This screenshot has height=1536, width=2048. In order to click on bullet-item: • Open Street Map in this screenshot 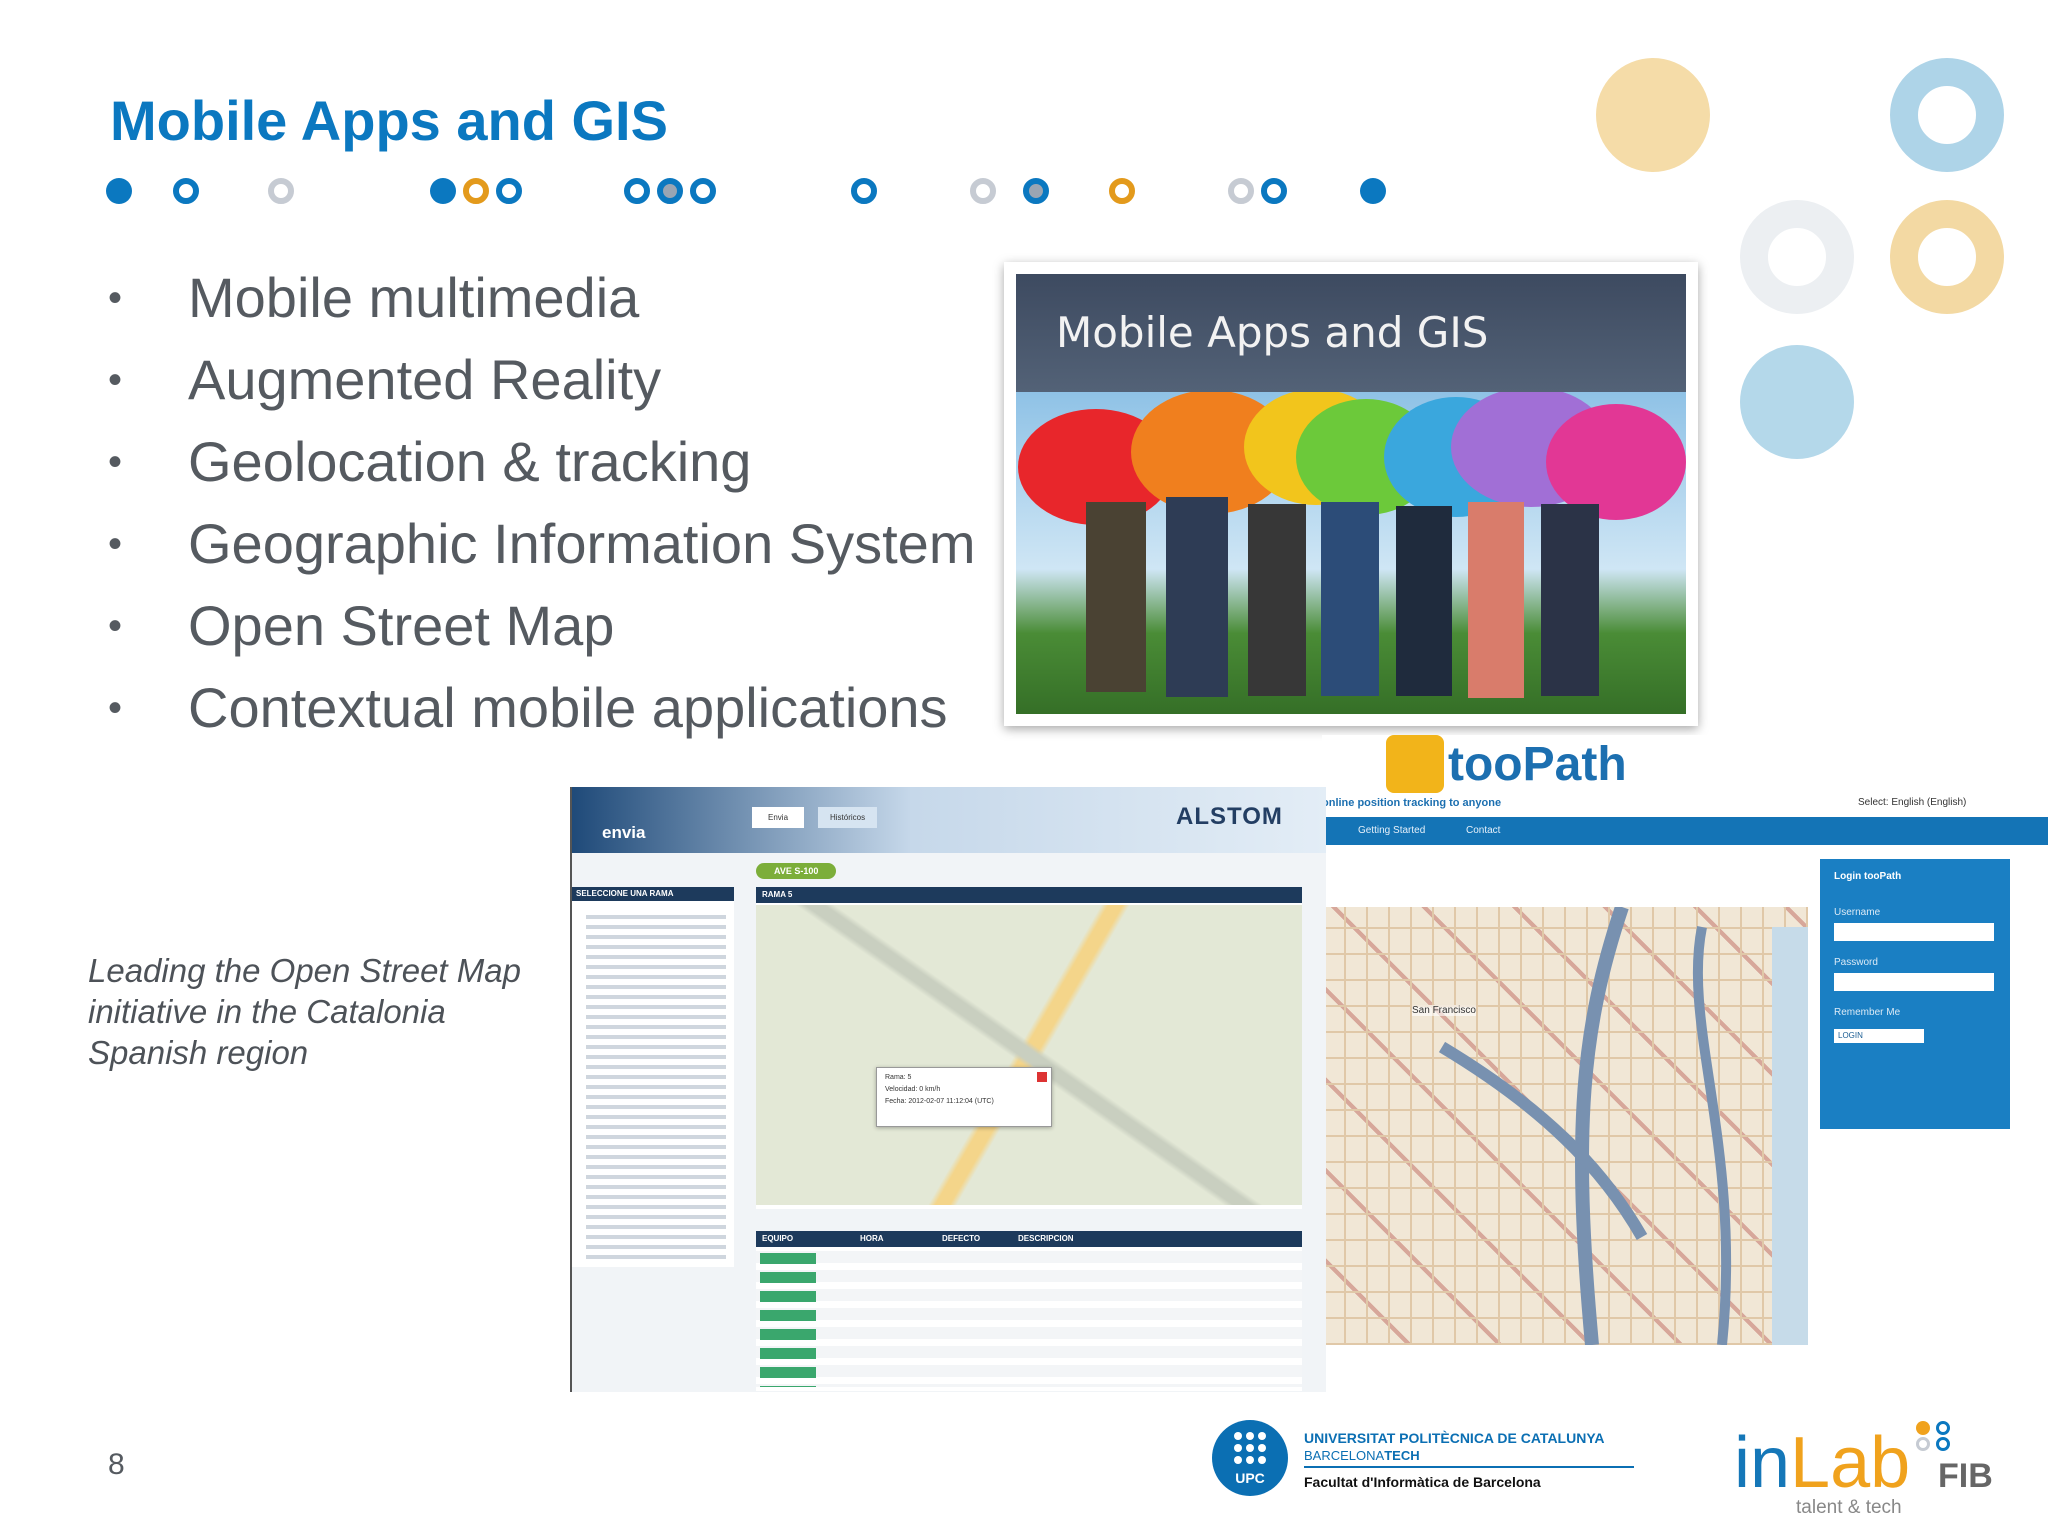, I will do `click(361, 625)`.